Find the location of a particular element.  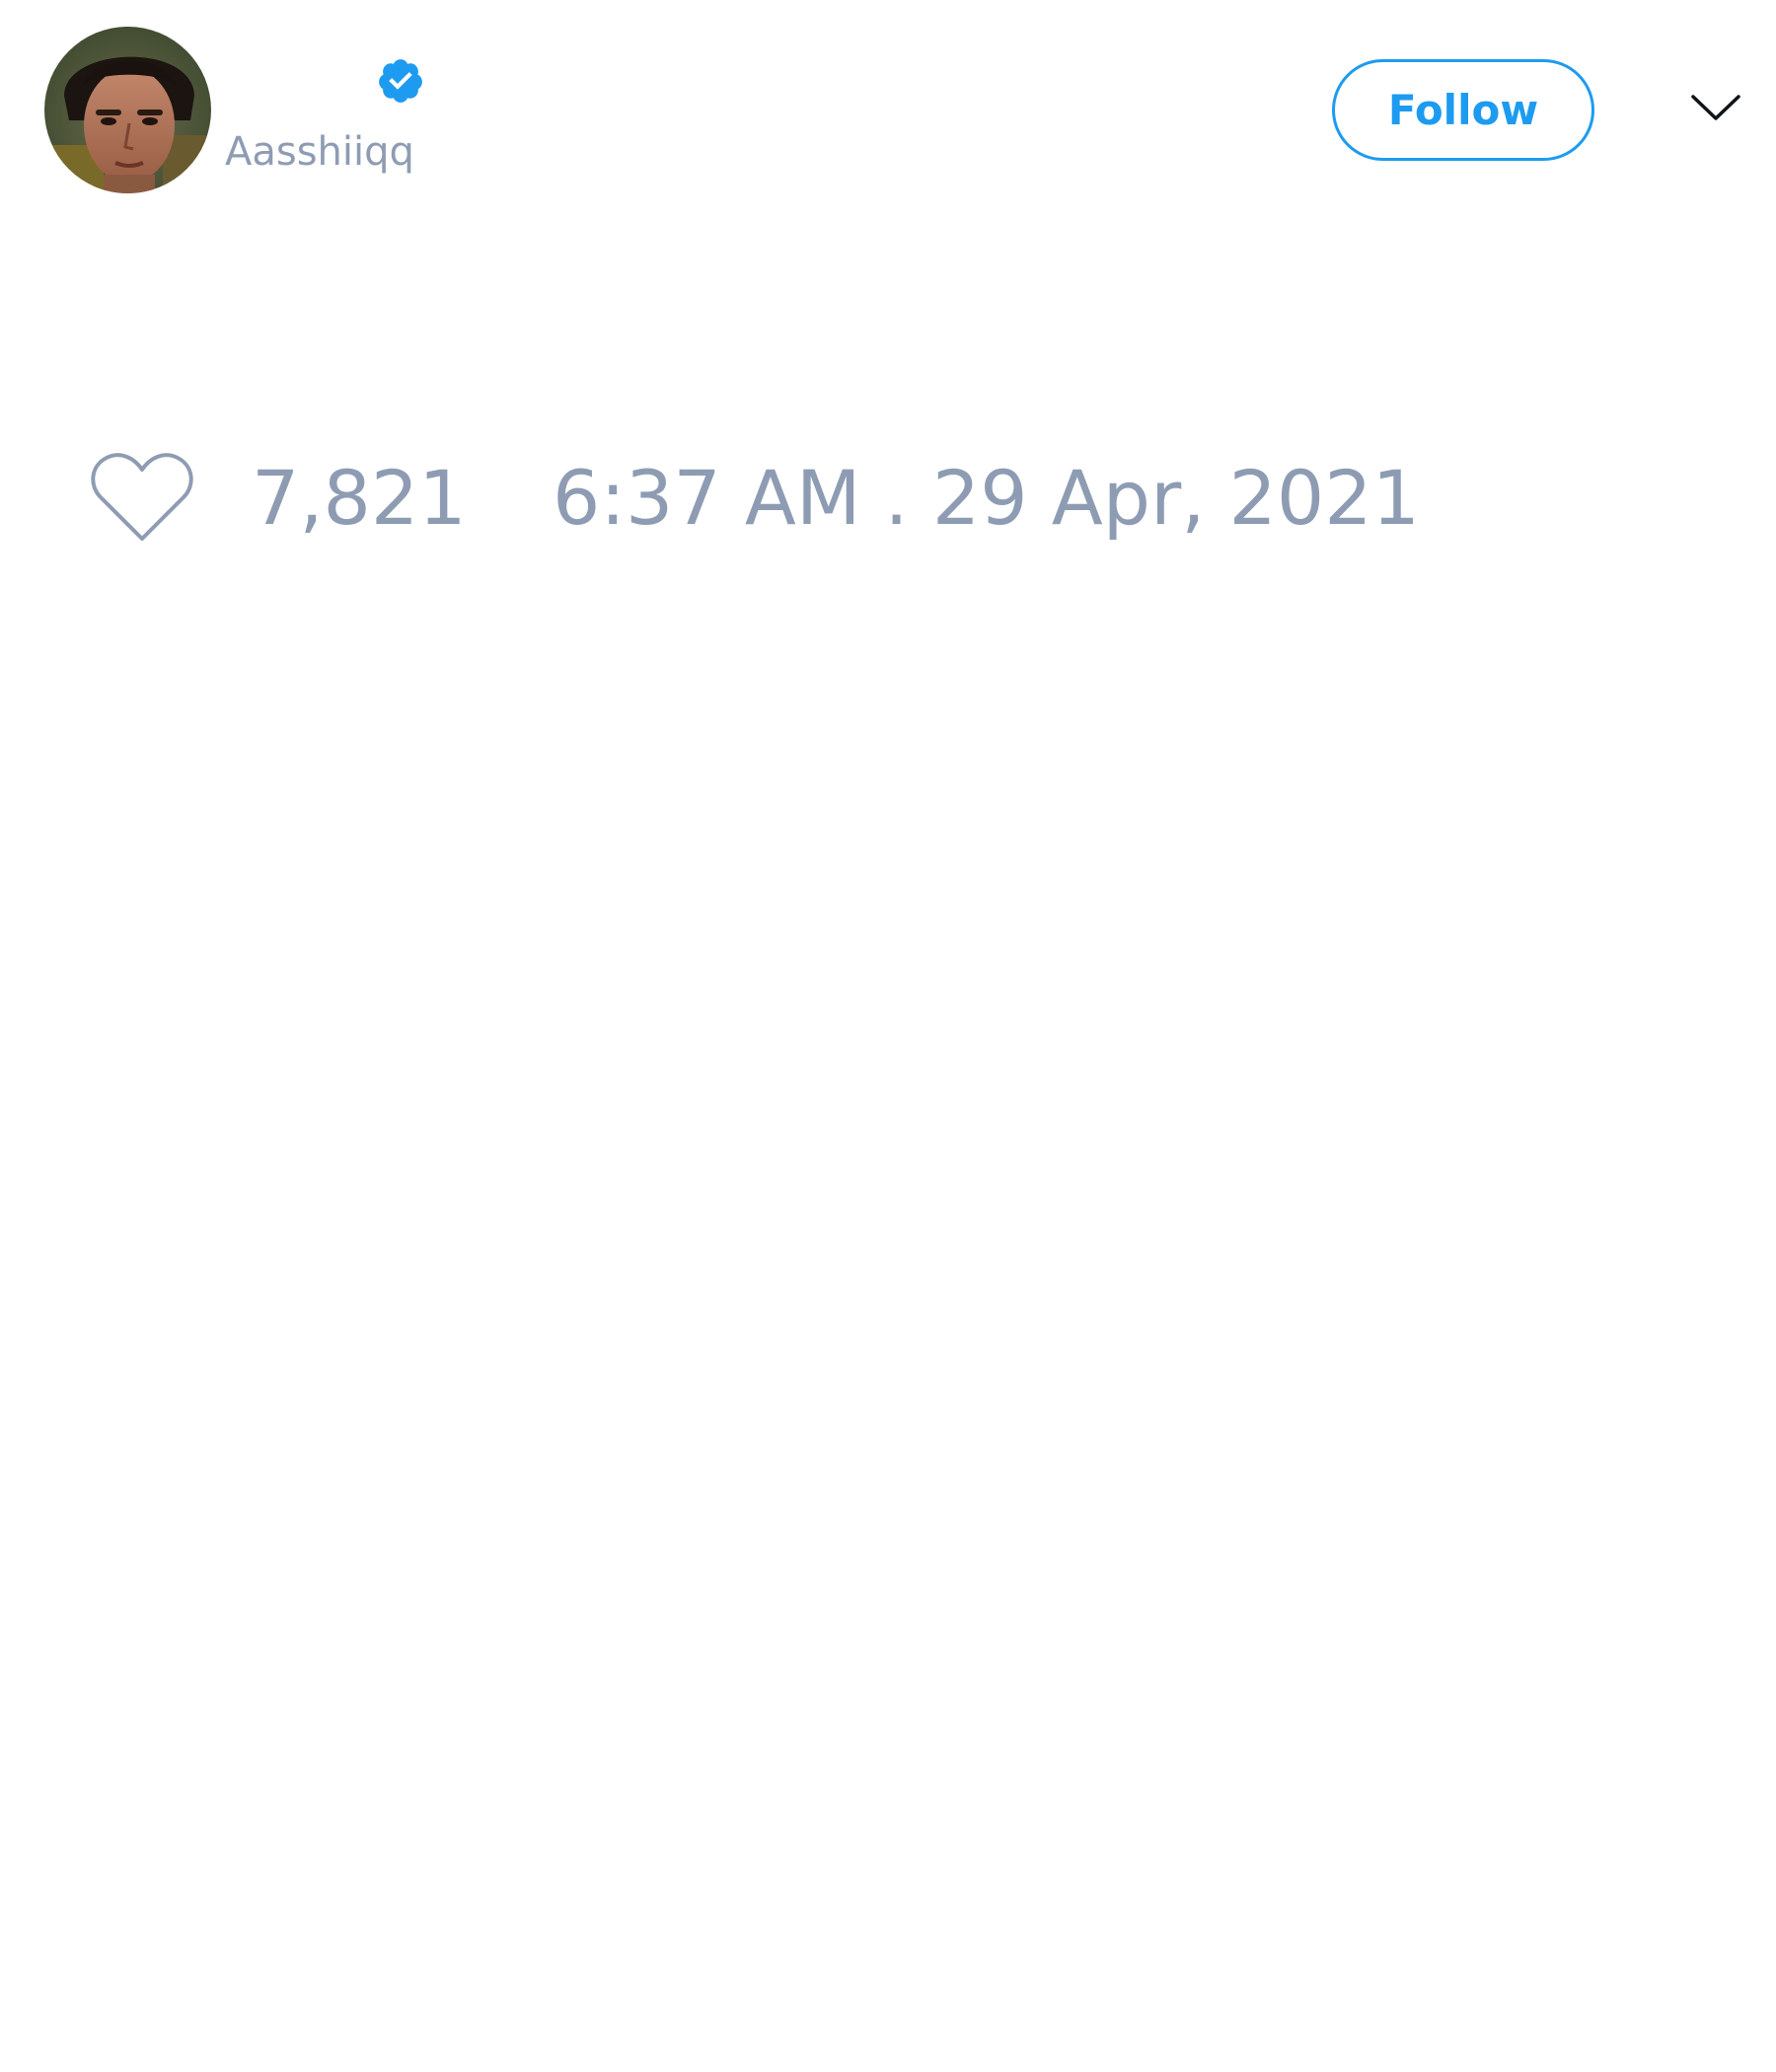

more-options-button is located at coordinates (1716, 109).